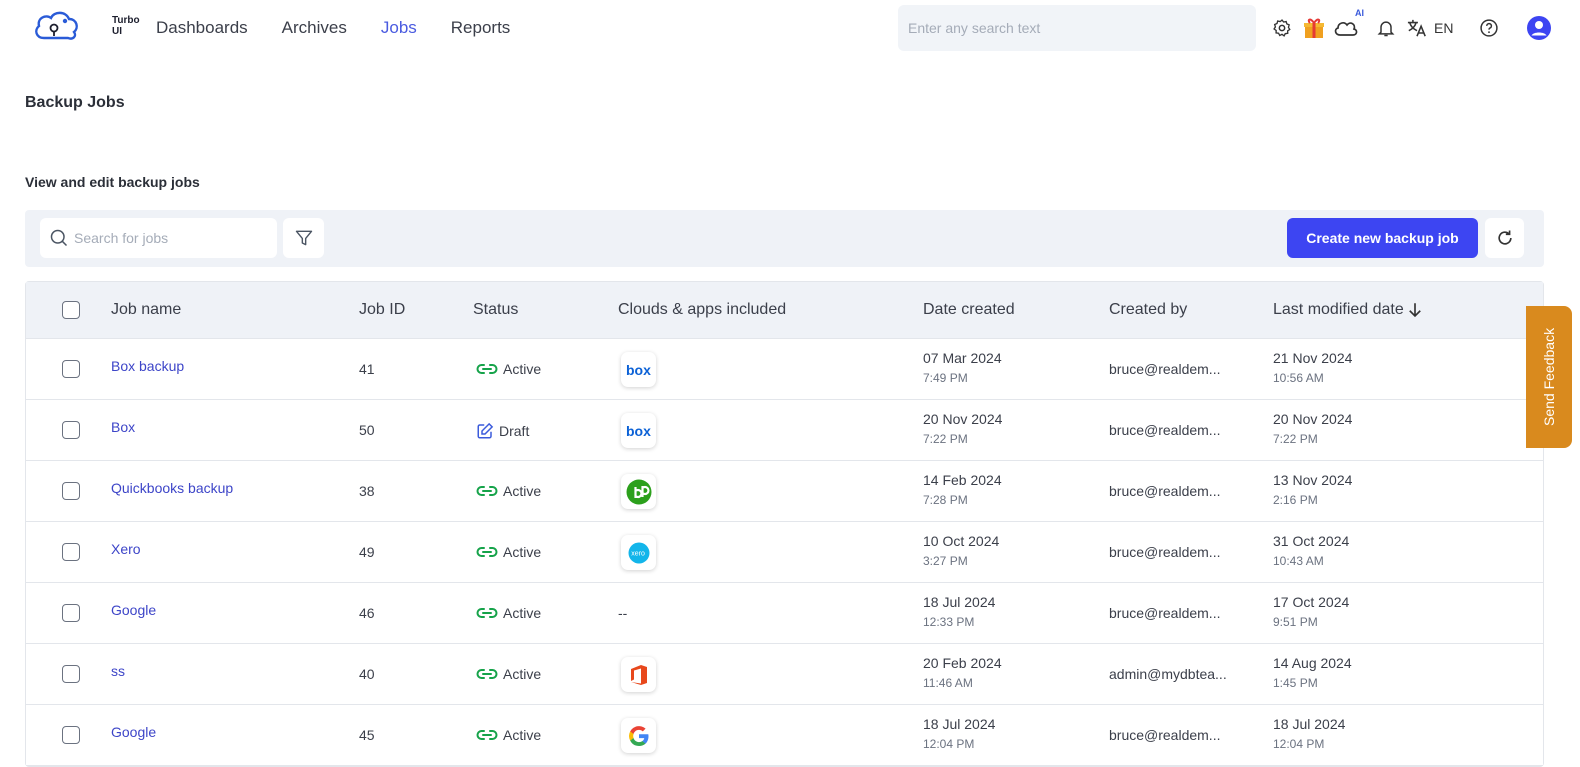 The width and height of the screenshot is (1580, 767). What do you see at coordinates (959, 733) in the screenshot?
I see `date-created: 18 Jul 2024 12:04 PM` at bounding box center [959, 733].